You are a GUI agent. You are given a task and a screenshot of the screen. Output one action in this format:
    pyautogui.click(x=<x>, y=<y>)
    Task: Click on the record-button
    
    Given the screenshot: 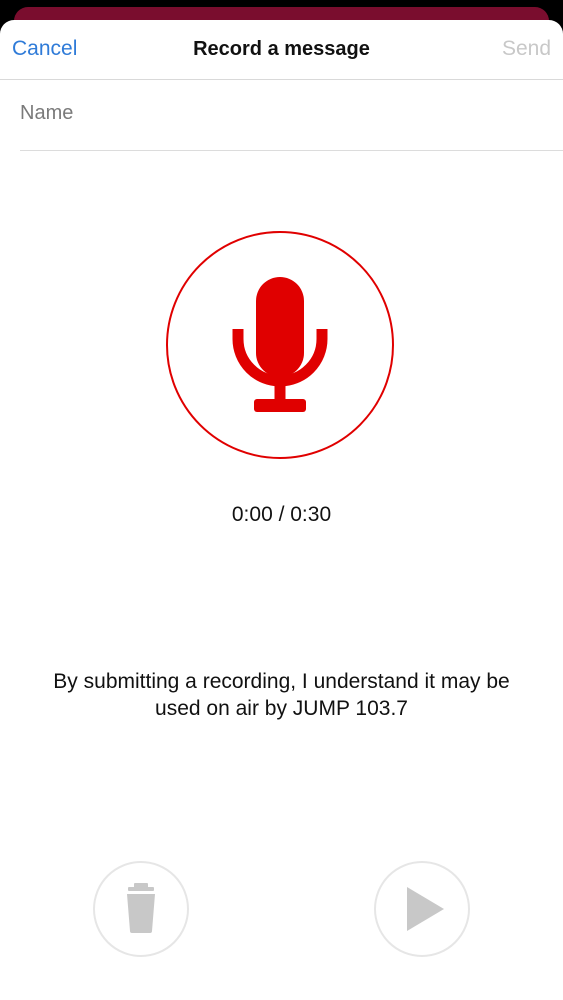 What is the action you would take?
    pyautogui.click(x=280, y=345)
    